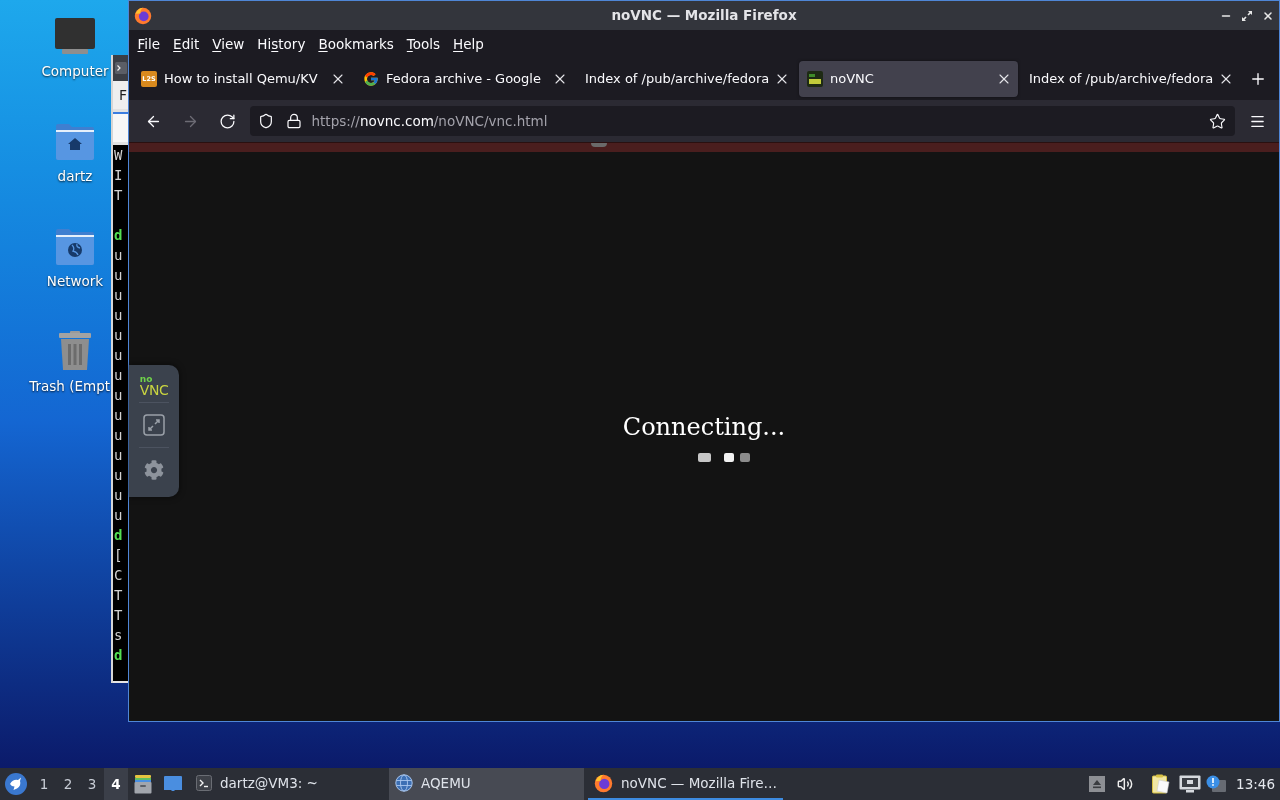  I want to click on terminal-line: C, so click(119, 575).